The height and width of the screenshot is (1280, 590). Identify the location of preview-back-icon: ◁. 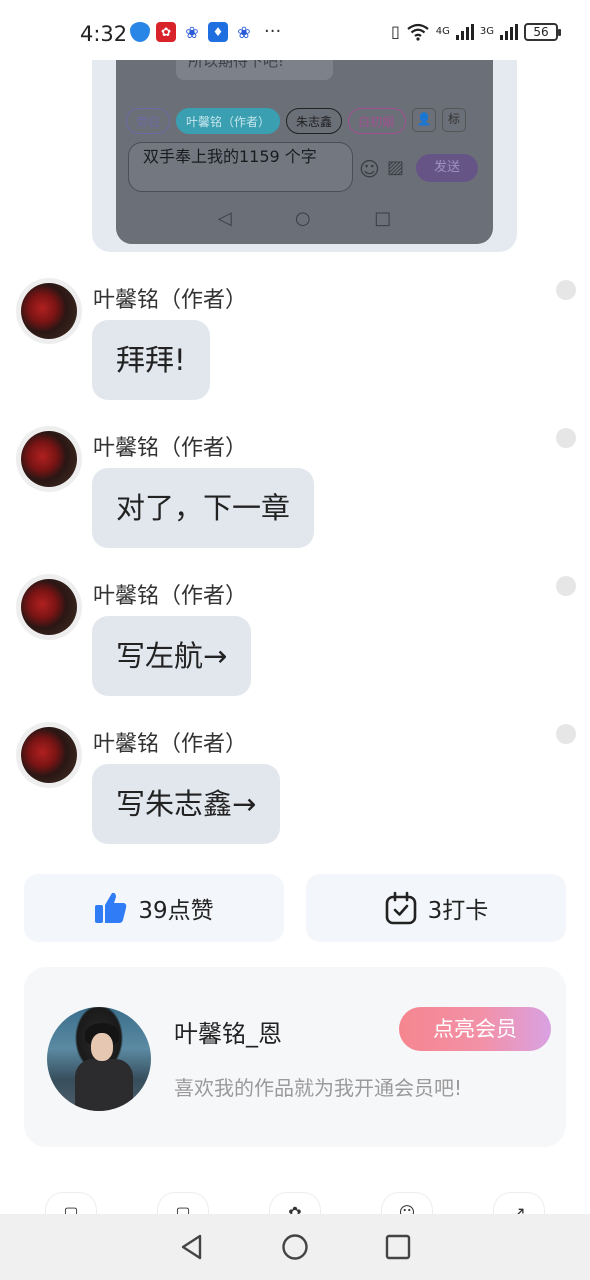
(224, 218).